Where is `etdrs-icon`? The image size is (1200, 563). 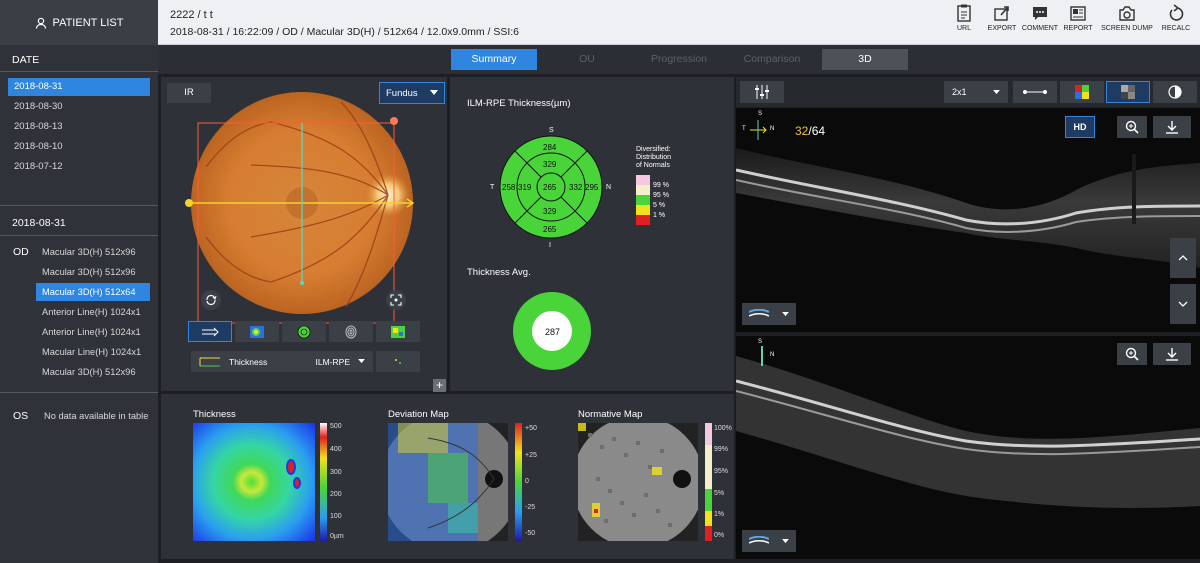
etdrs-icon is located at coordinates (304, 331).